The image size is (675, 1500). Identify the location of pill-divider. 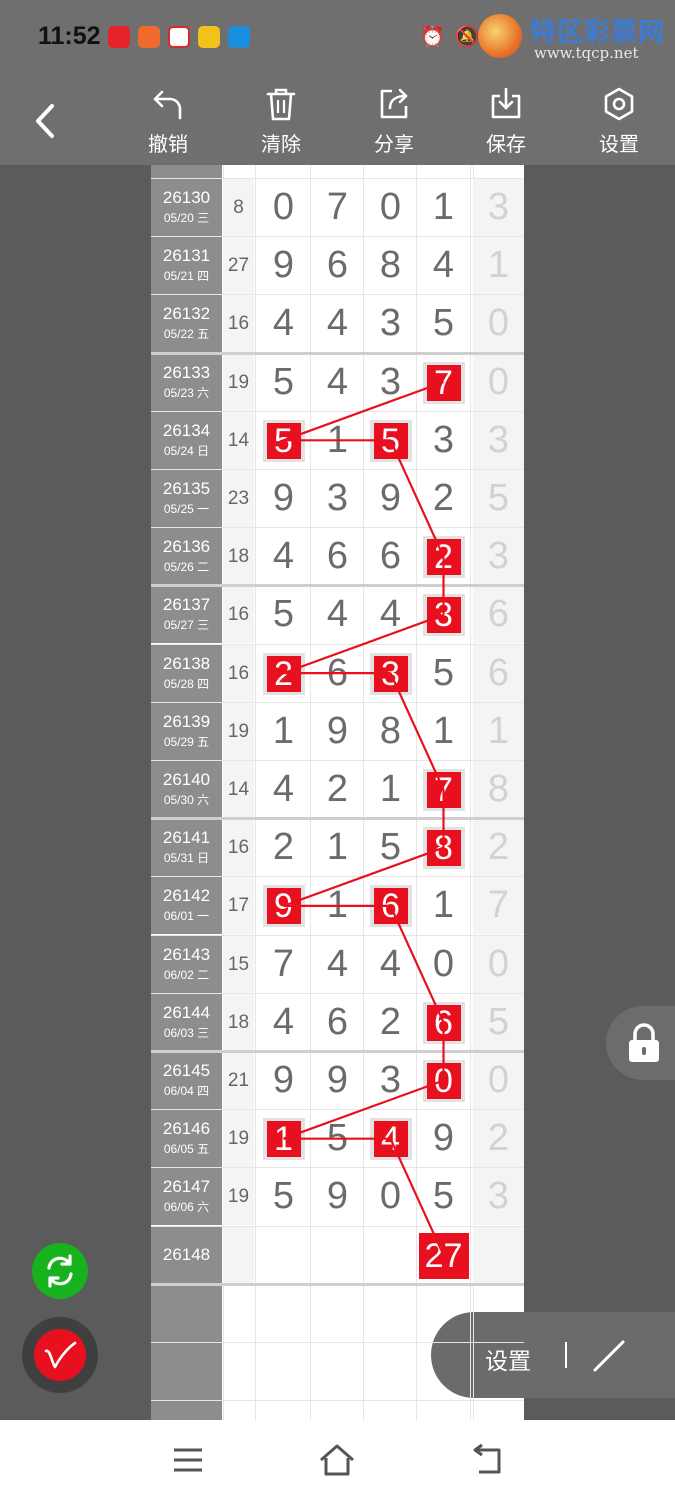
(566, 1355).